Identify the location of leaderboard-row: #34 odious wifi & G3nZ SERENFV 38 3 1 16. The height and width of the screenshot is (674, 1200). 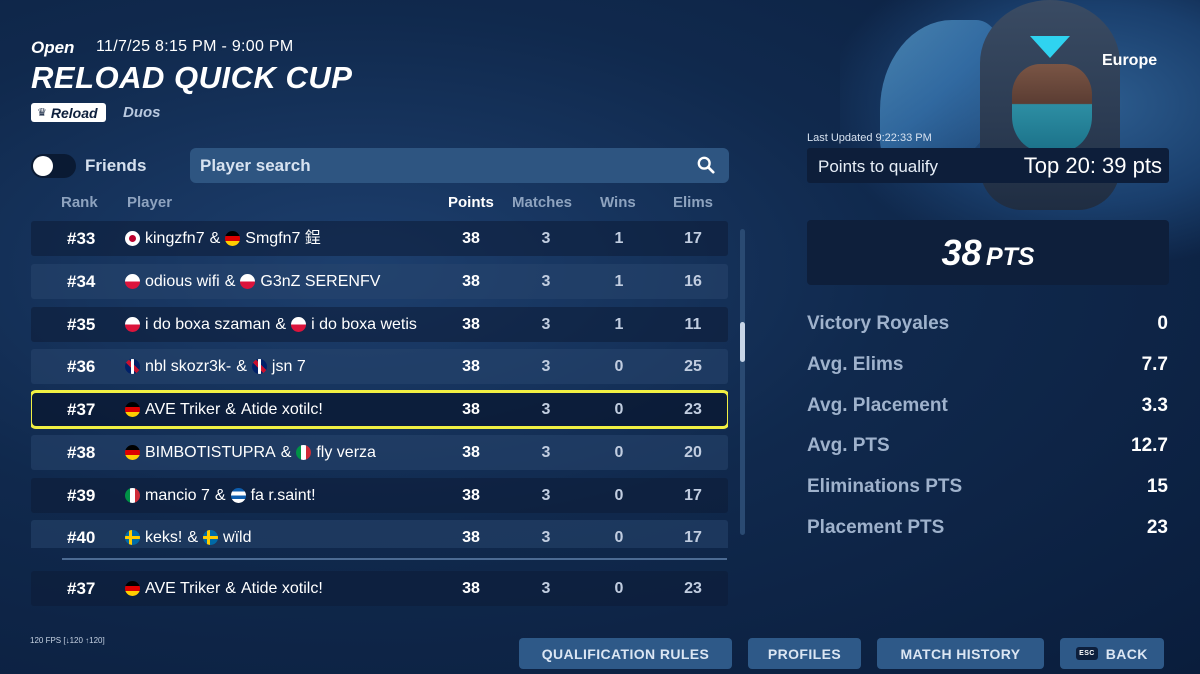
(379, 281).